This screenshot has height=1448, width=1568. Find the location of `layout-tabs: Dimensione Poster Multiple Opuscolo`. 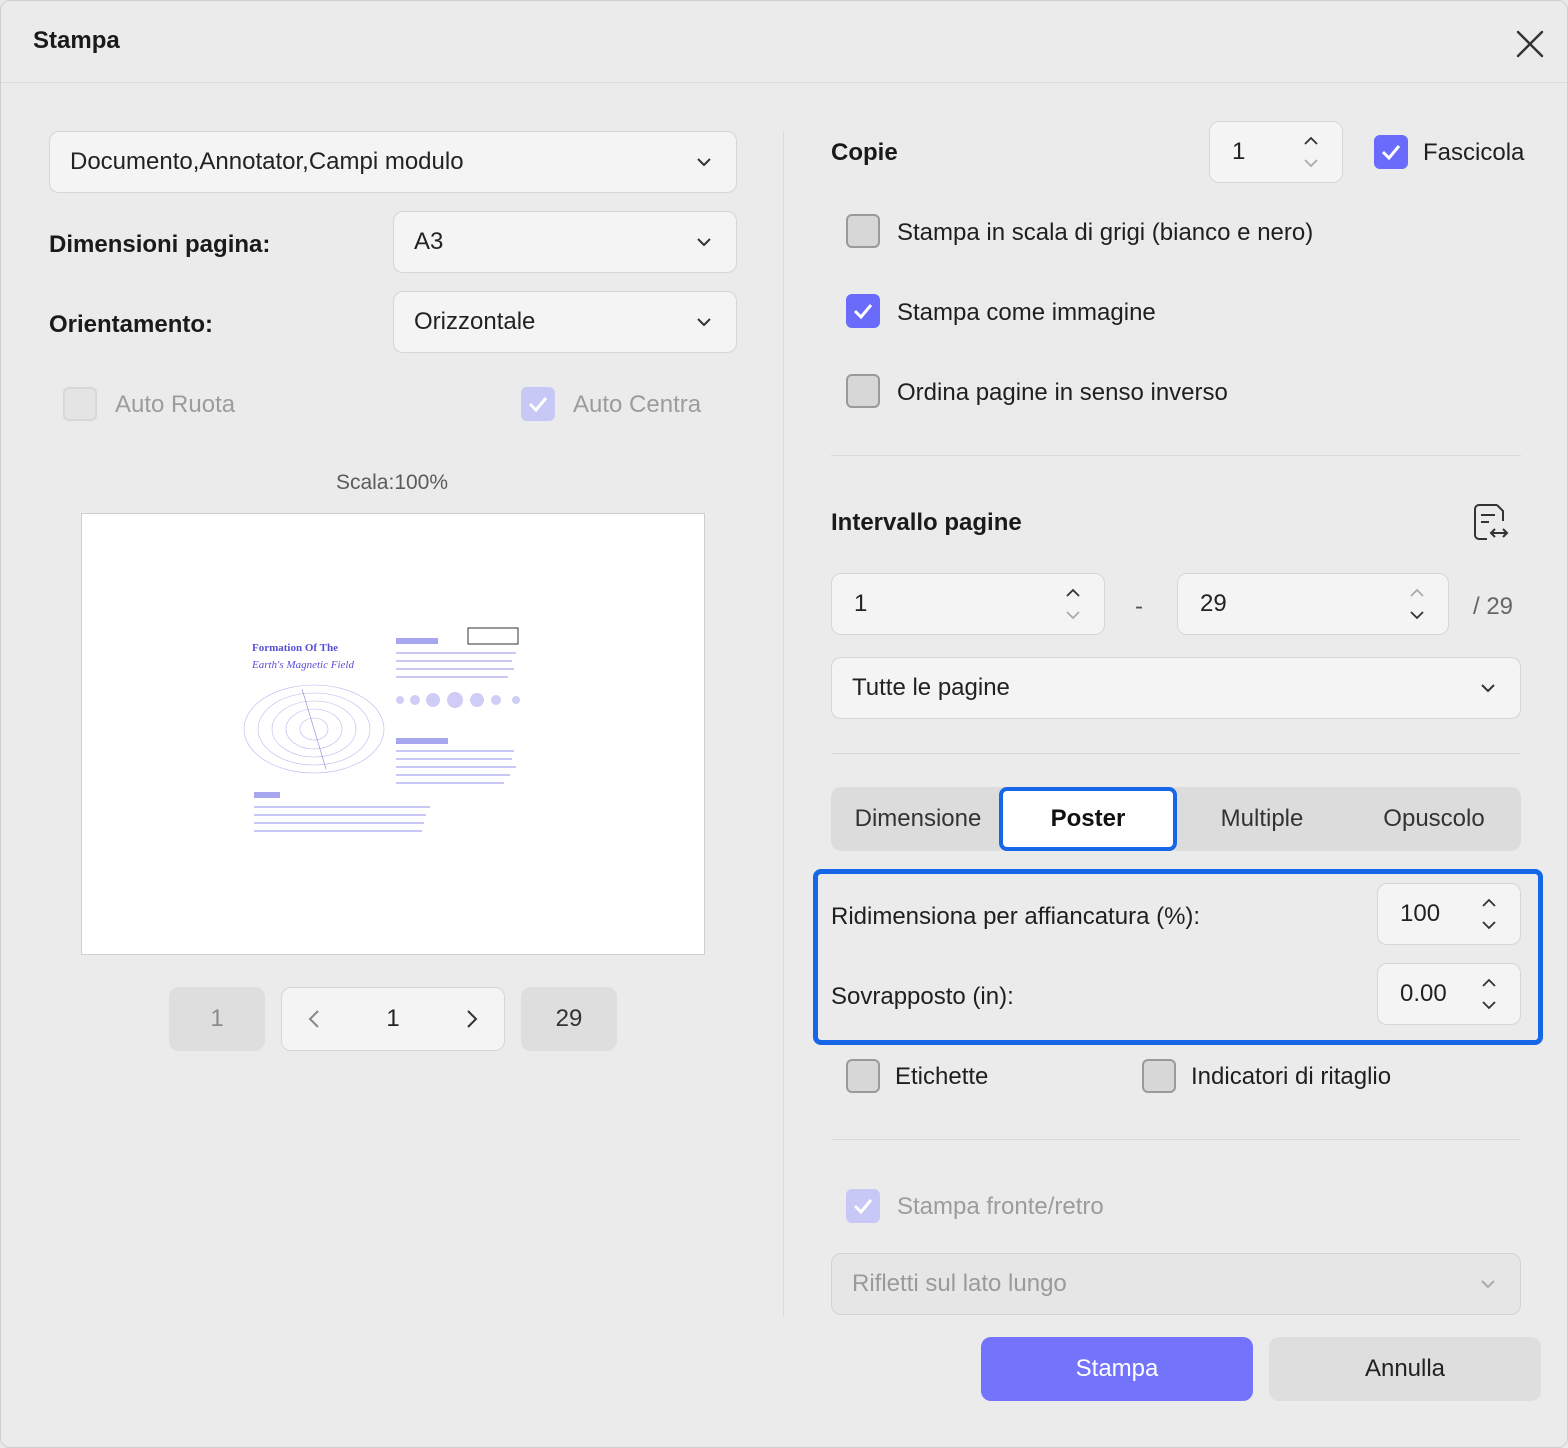

layout-tabs: Dimensione Poster Multiple Opuscolo is located at coordinates (1176, 819).